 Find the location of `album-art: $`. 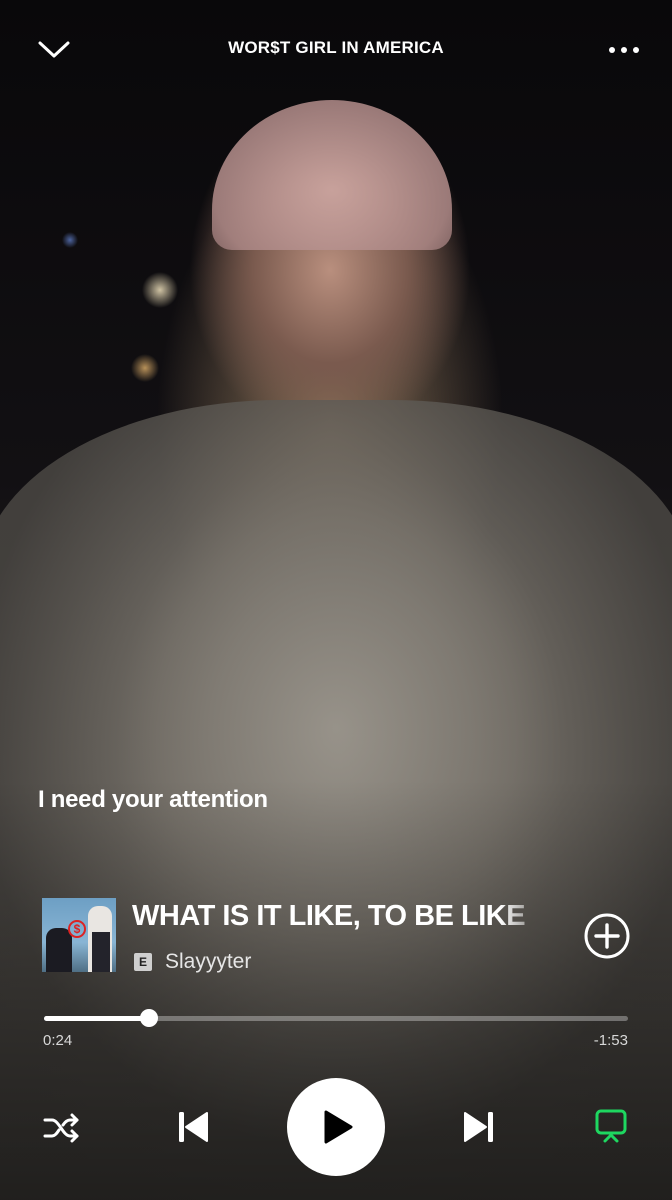

album-art: $ is located at coordinates (79, 935).